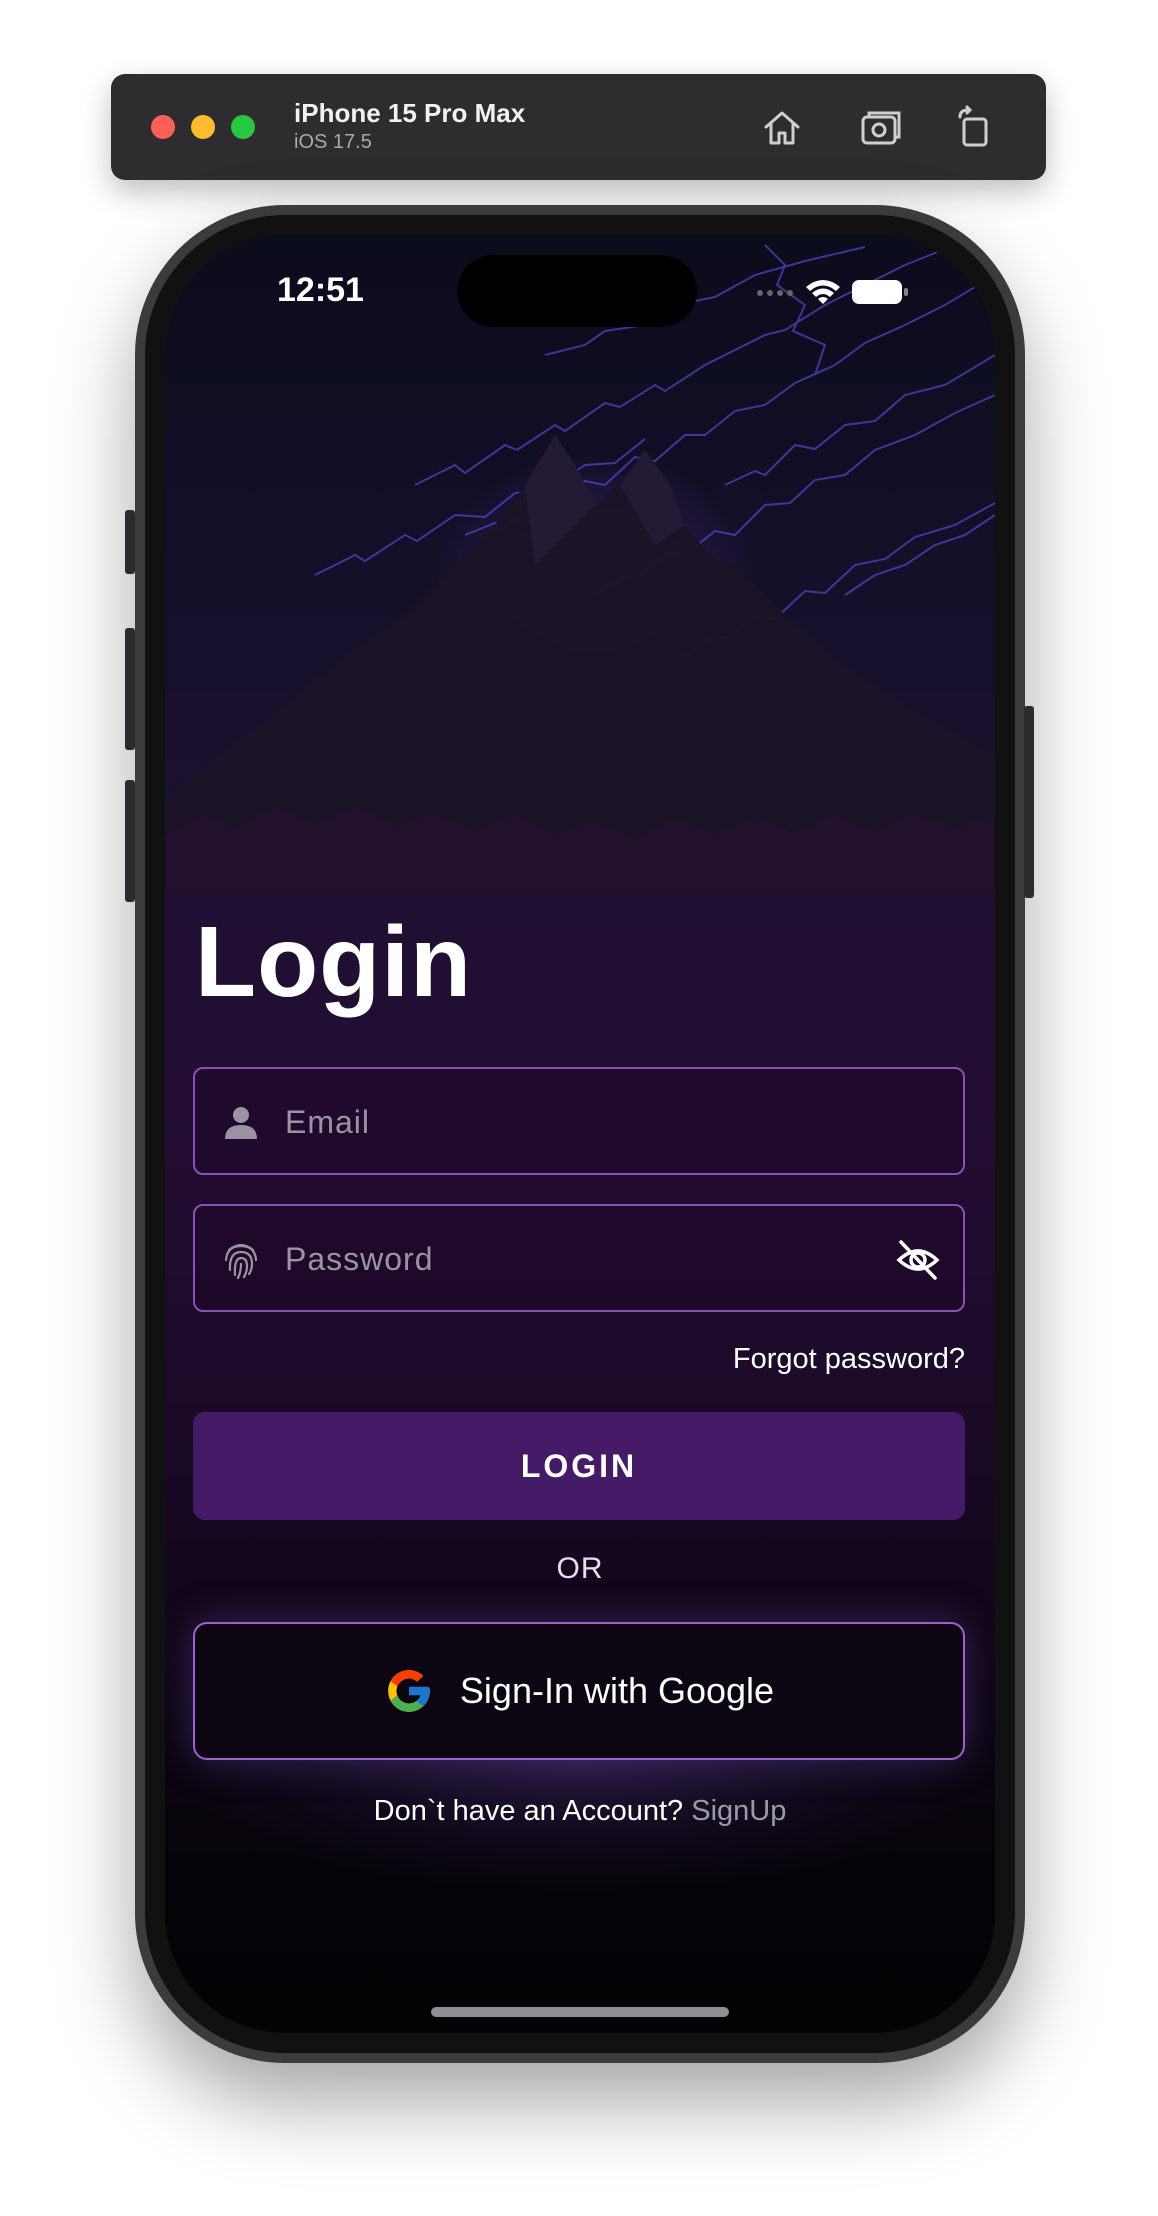 This screenshot has height=2216, width=1158. Describe the element at coordinates (565, 1259) in the screenshot. I see `password-input` at that location.